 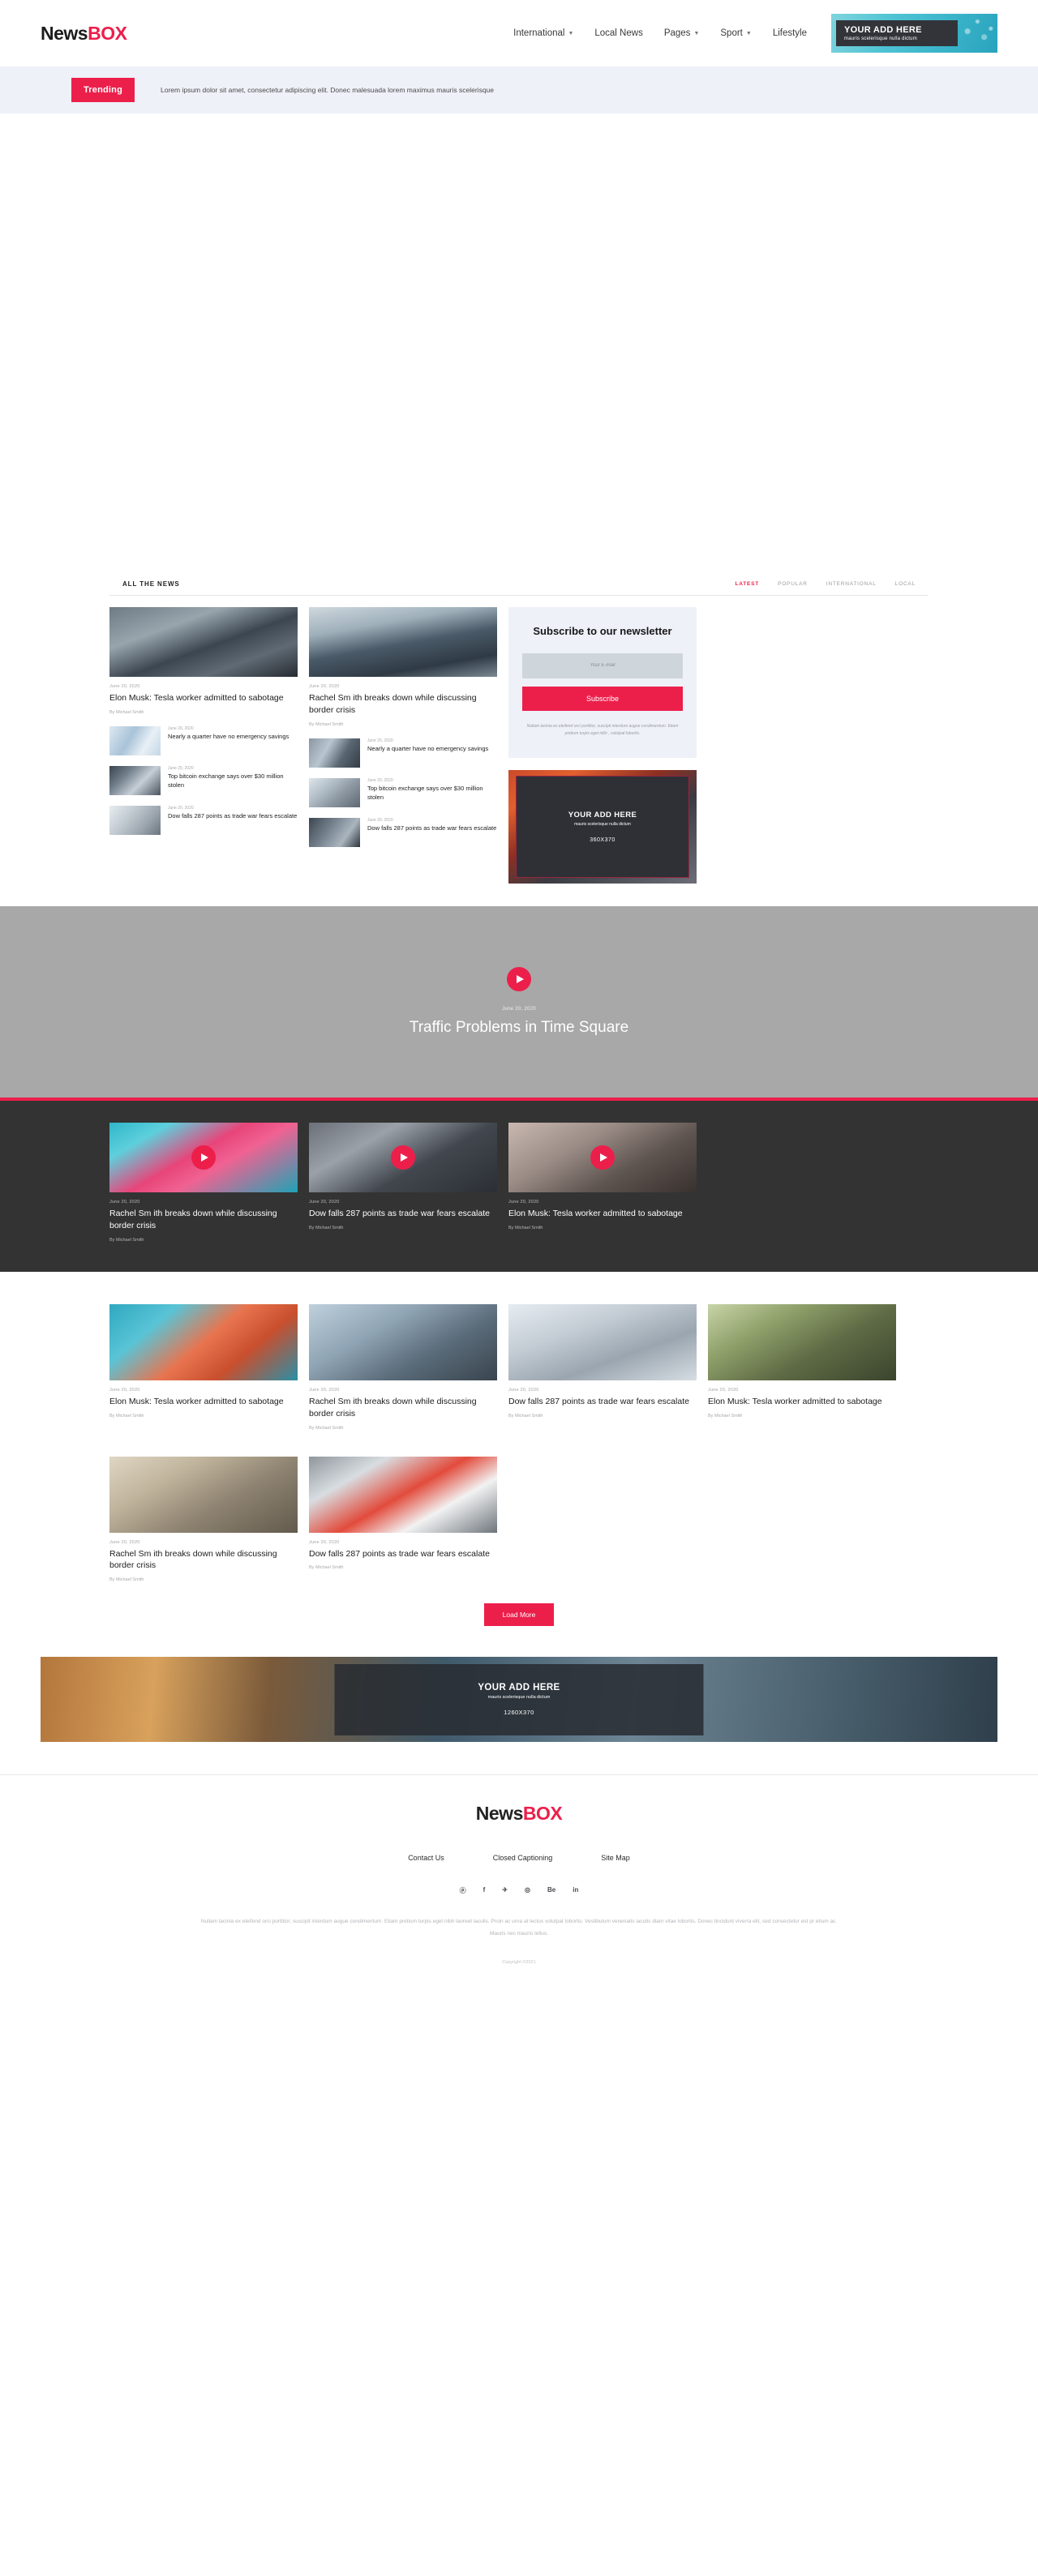 I want to click on nav-label: Sport, so click(x=731, y=33).